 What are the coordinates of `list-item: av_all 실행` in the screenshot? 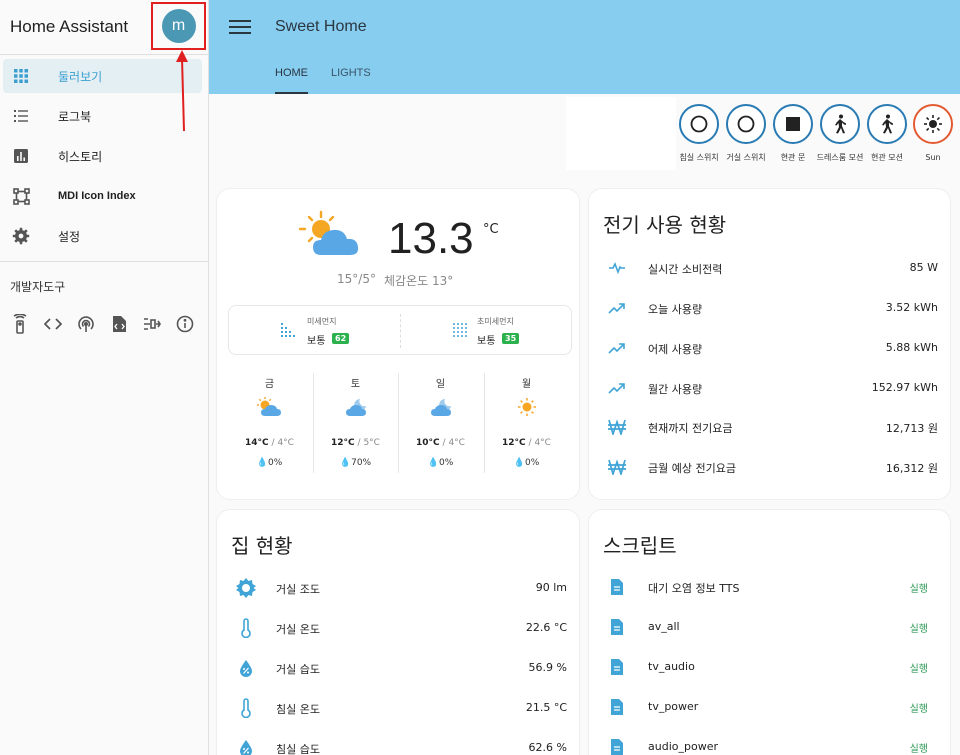 It's located at (769, 627).